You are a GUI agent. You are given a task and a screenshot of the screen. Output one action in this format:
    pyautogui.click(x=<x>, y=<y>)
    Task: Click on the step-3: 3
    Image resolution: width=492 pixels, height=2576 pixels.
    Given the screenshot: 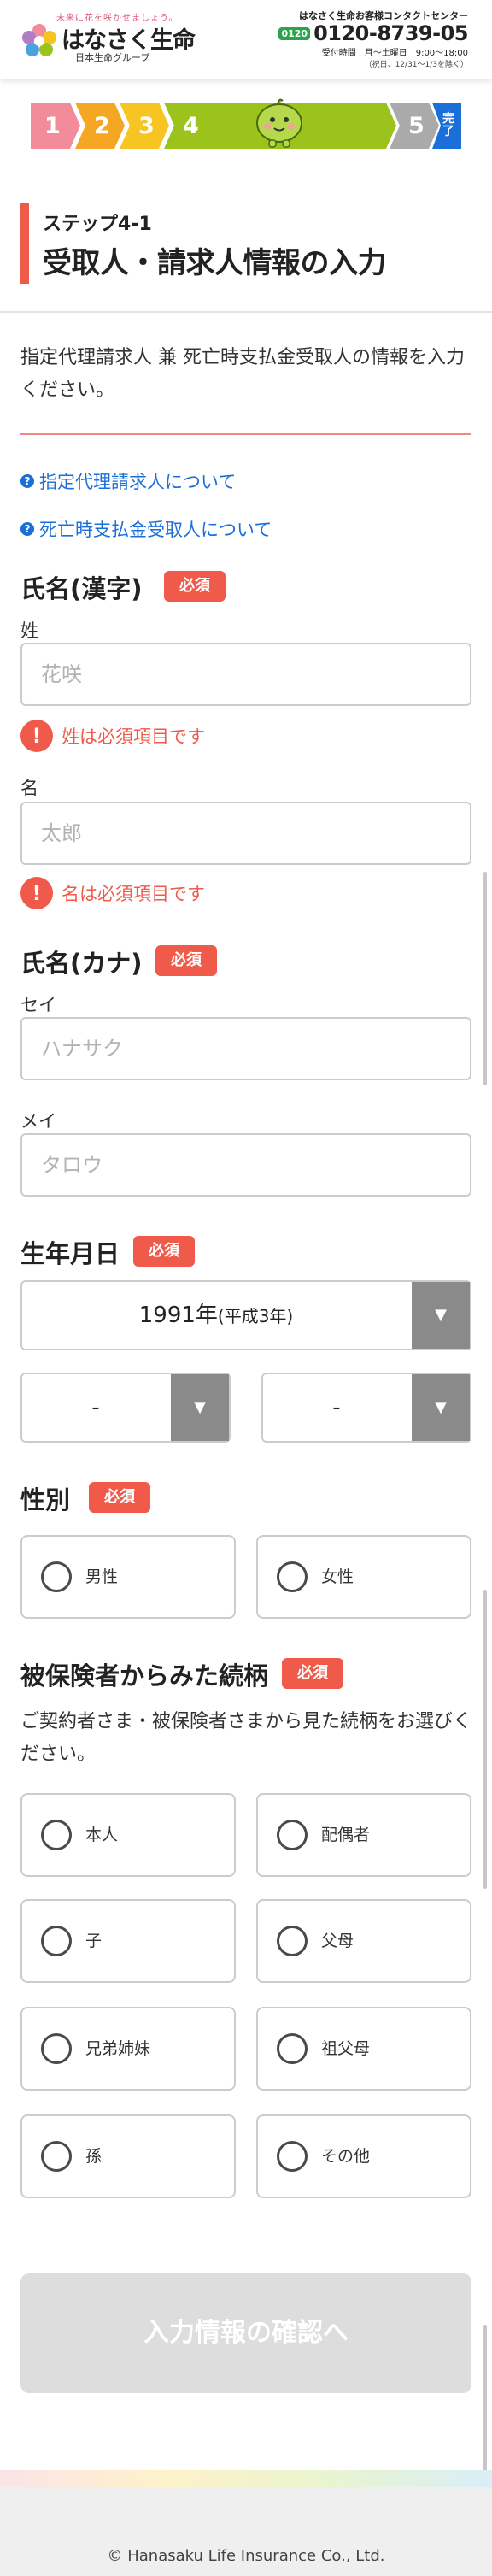 What is the action you would take?
    pyautogui.click(x=144, y=126)
    